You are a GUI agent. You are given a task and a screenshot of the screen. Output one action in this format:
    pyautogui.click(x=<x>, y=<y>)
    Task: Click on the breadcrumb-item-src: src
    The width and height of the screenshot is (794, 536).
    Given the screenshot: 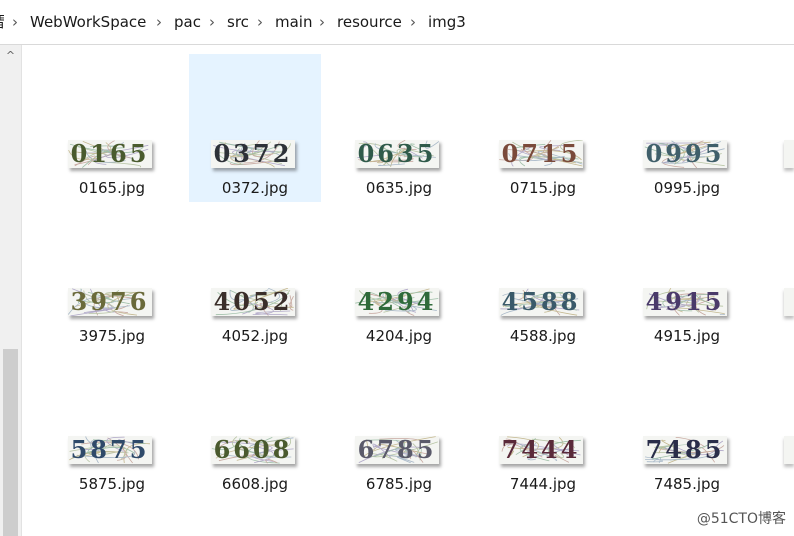 What is the action you would take?
    pyautogui.click(x=238, y=22)
    